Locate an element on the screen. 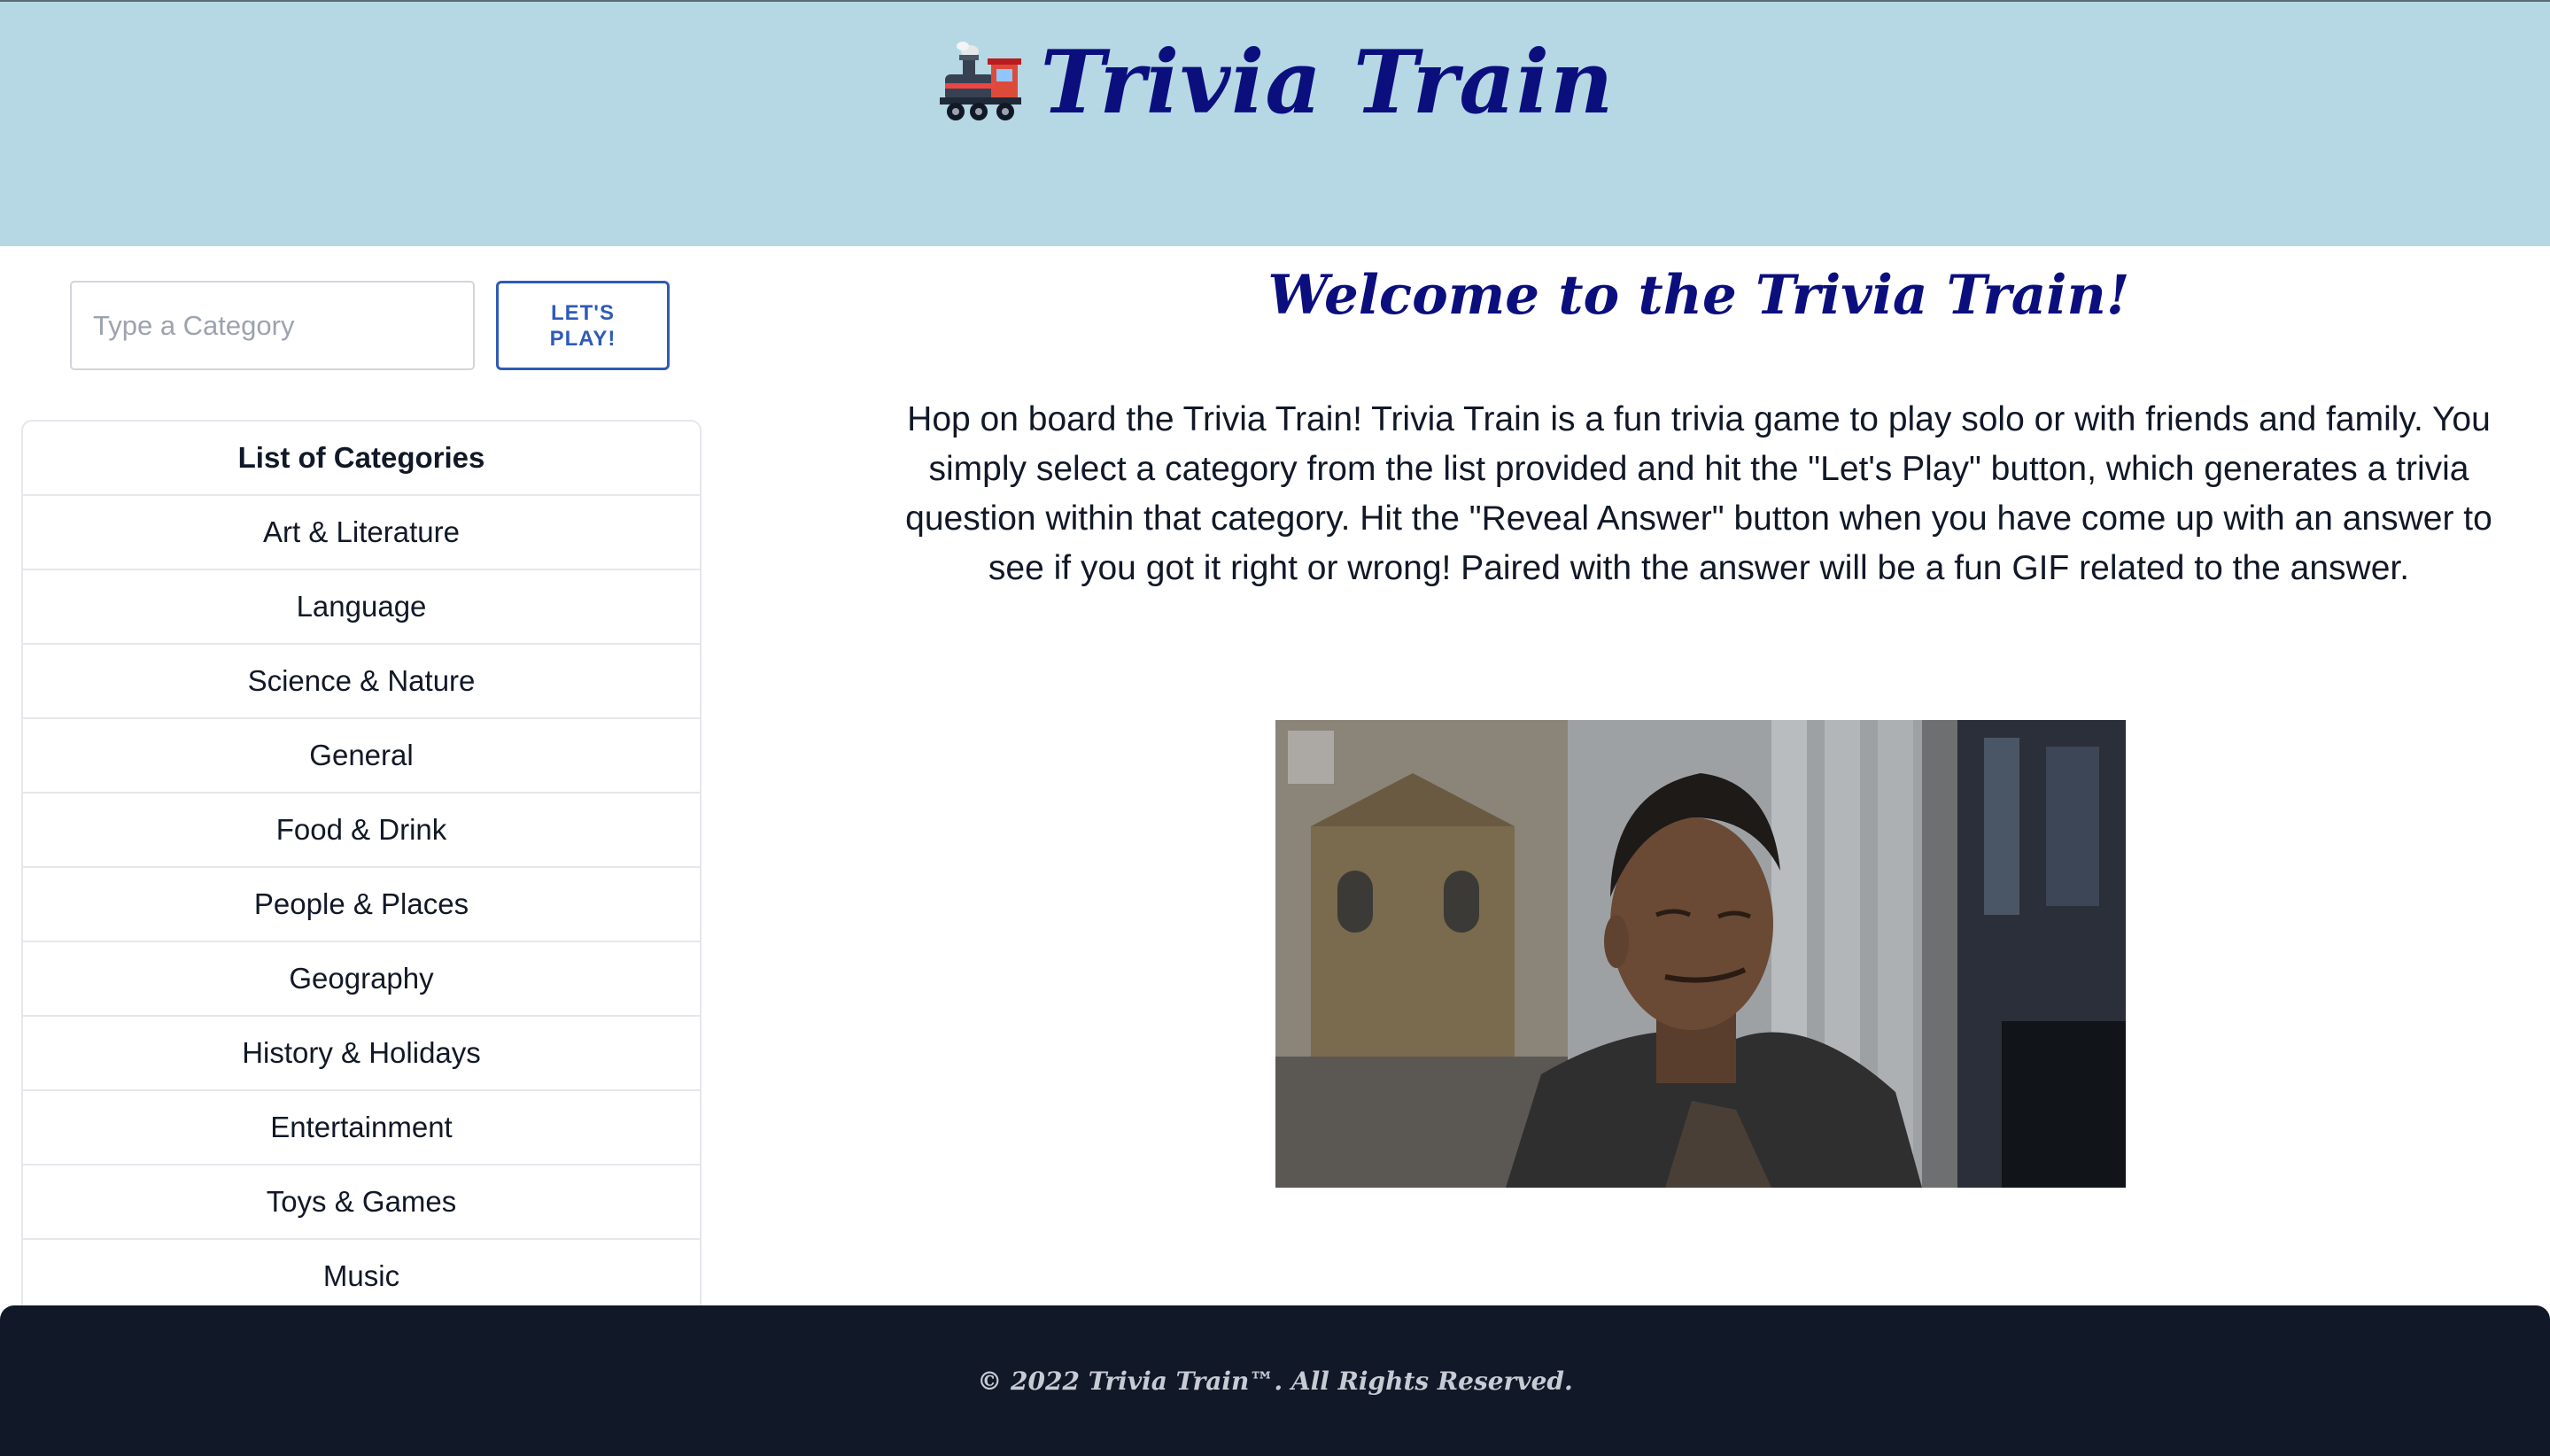 The image size is (2550, 1456). category-item-music: Music is located at coordinates (361, 1273).